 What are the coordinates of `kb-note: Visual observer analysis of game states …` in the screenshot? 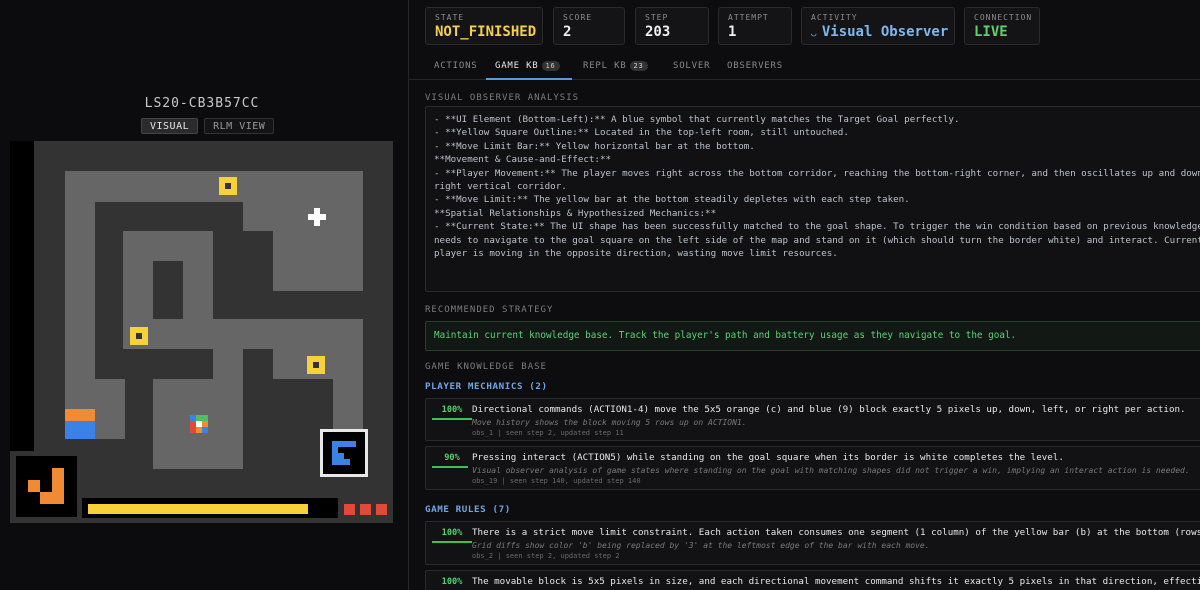 It's located at (831, 470).